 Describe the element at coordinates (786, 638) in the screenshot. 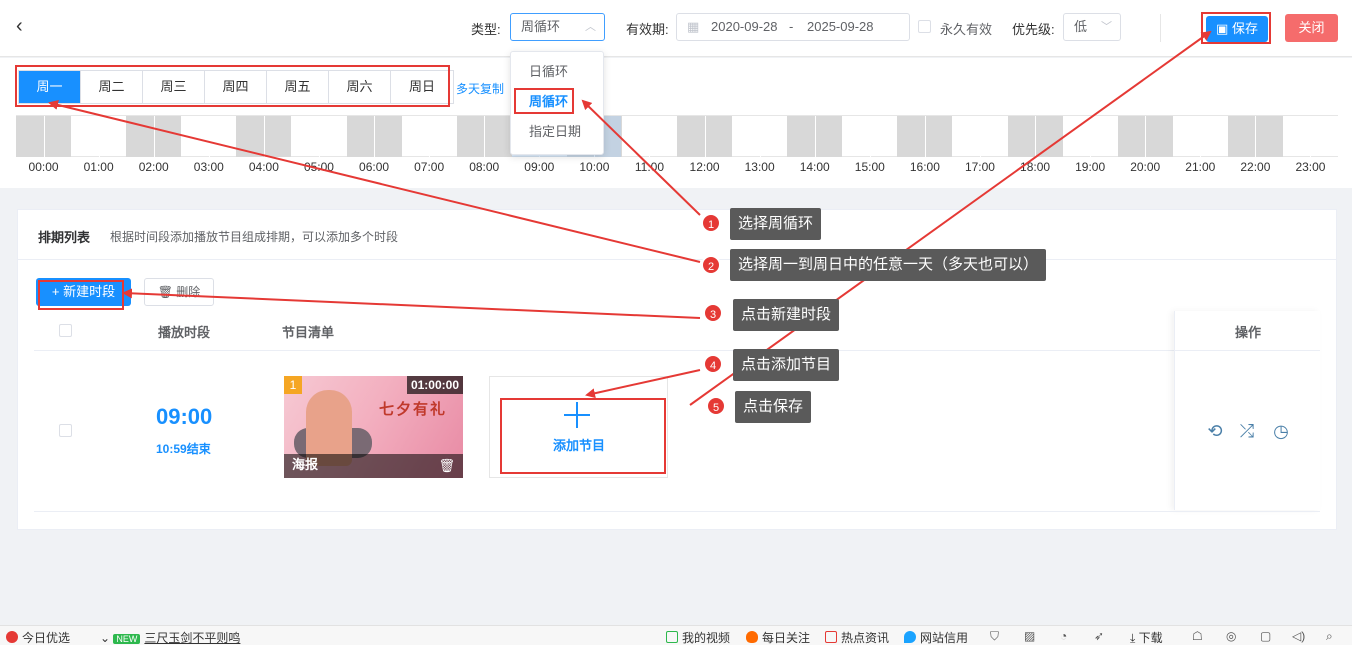

I see `daily-focus-label: 每日关注` at that location.